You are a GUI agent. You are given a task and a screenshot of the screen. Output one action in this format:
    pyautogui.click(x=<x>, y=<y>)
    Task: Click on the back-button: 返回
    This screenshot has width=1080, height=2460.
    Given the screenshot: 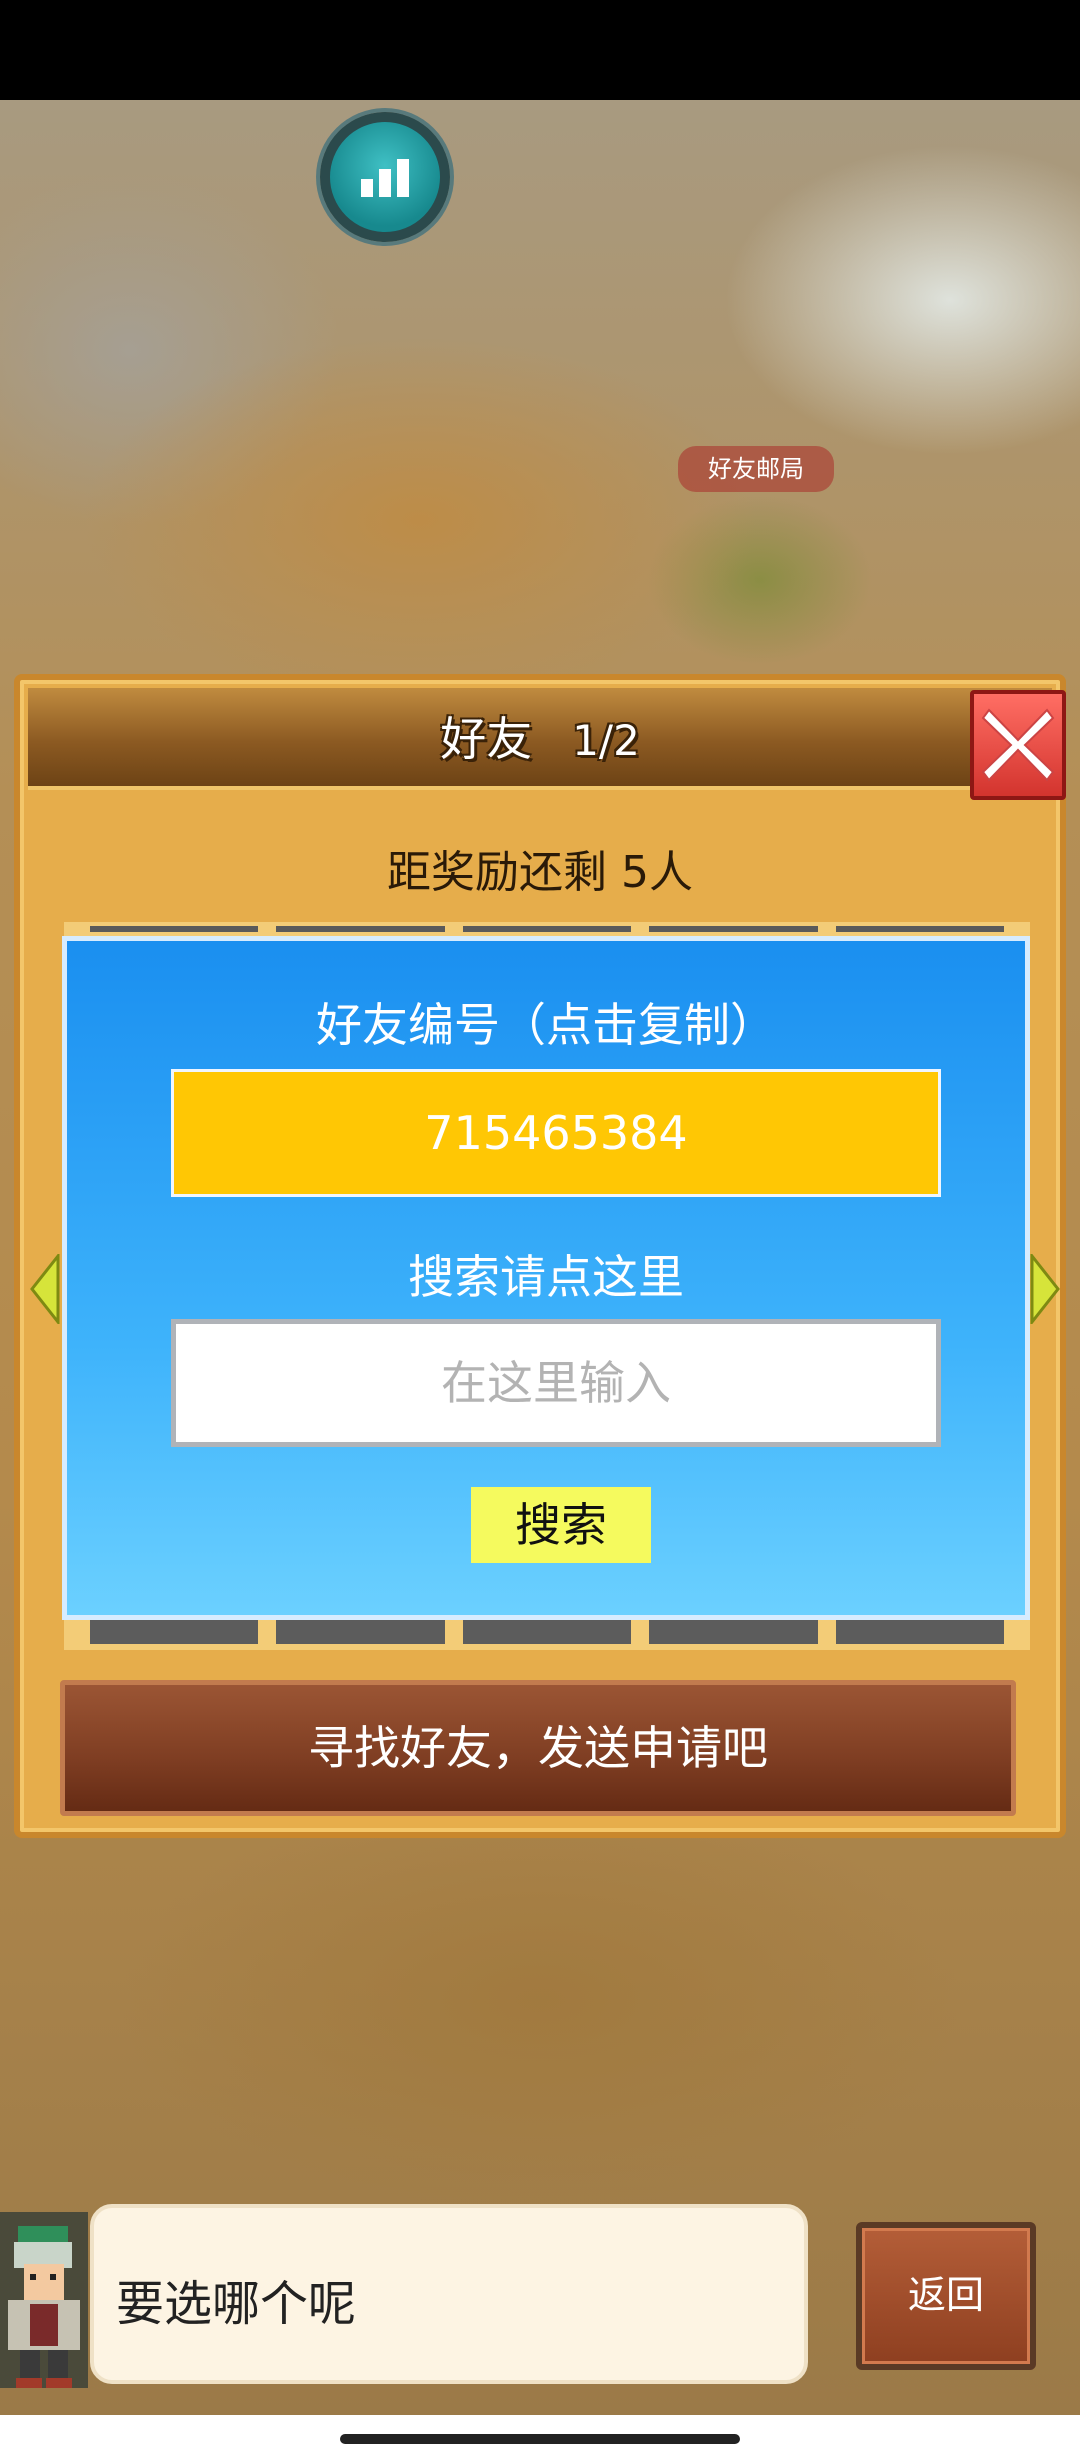 What is the action you would take?
    pyautogui.click(x=946, y=2296)
    